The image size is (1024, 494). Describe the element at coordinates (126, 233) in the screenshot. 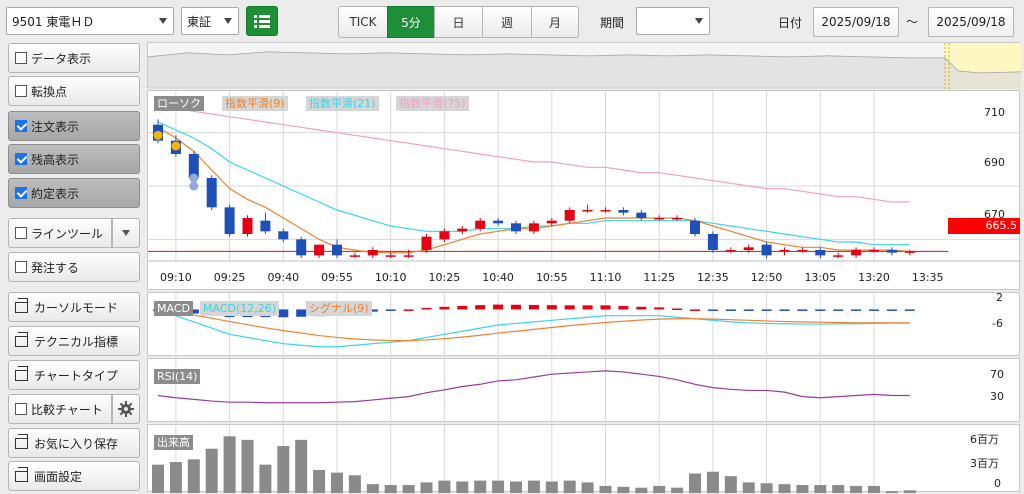

I see `line-tool-dropdown` at that location.